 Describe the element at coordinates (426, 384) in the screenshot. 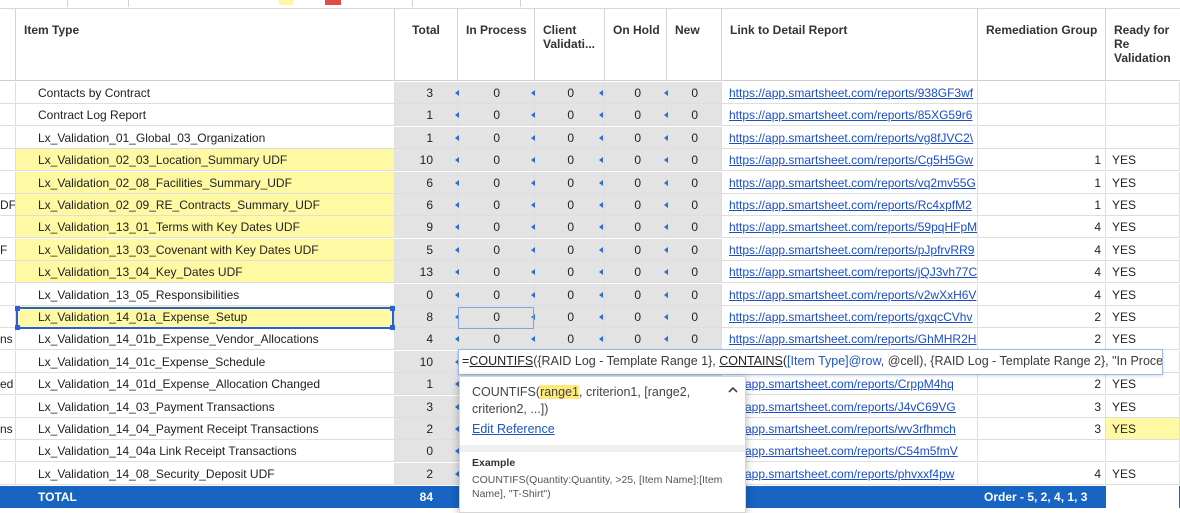

I see `total-cell: 1` at that location.